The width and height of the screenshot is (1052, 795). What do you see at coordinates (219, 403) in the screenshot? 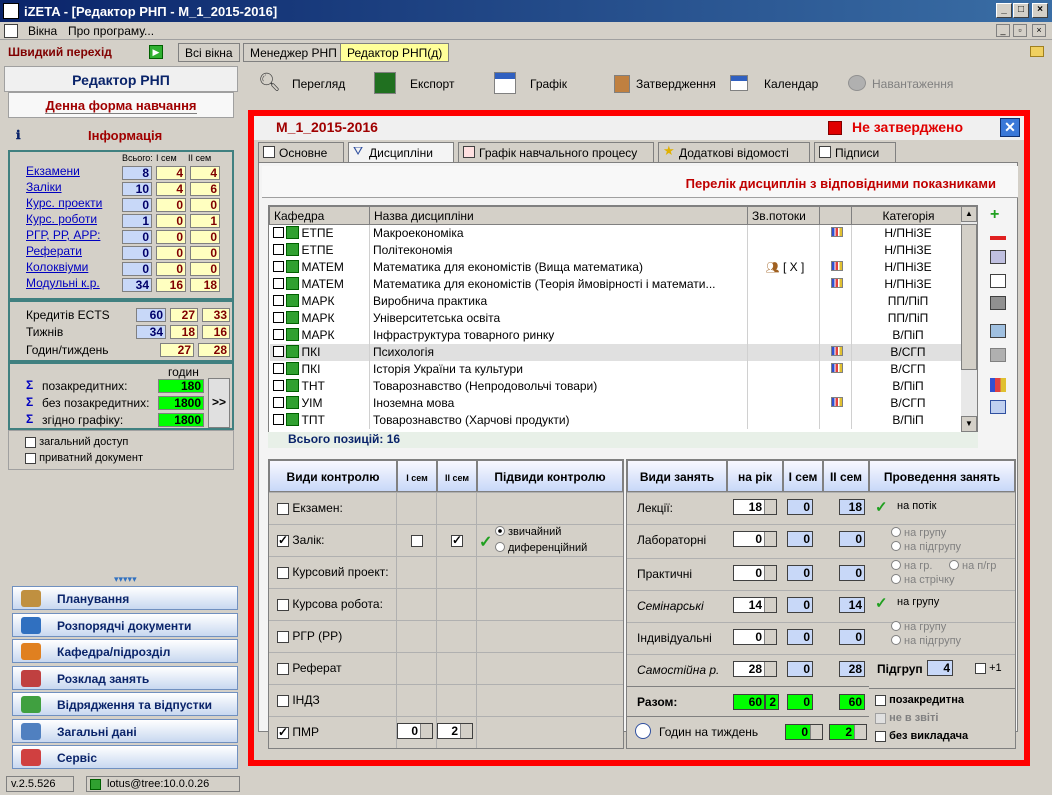
I see `more-button: >>` at bounding box center [219, 403].